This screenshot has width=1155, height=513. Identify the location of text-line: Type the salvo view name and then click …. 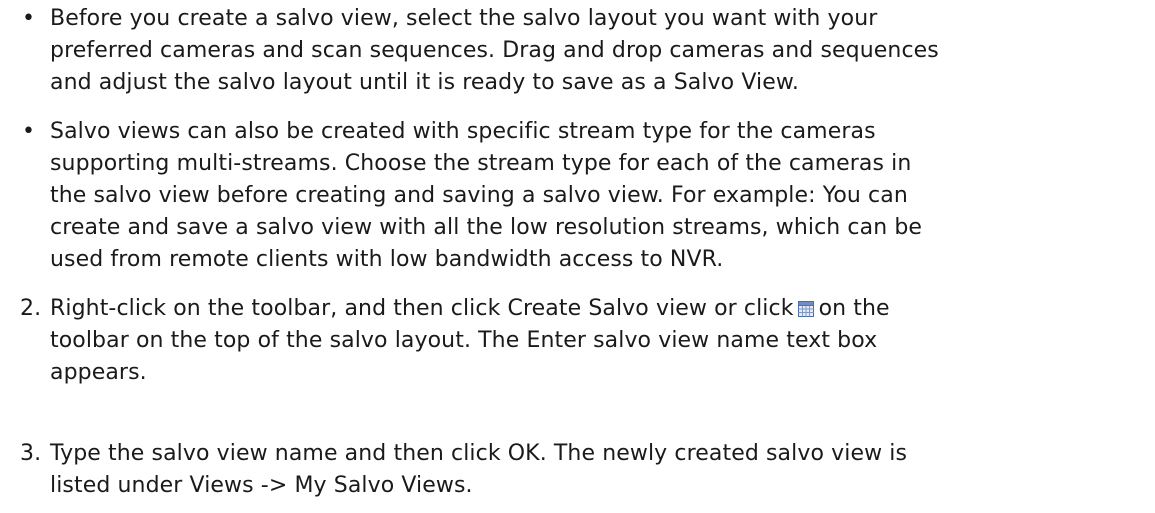
(479, 453).